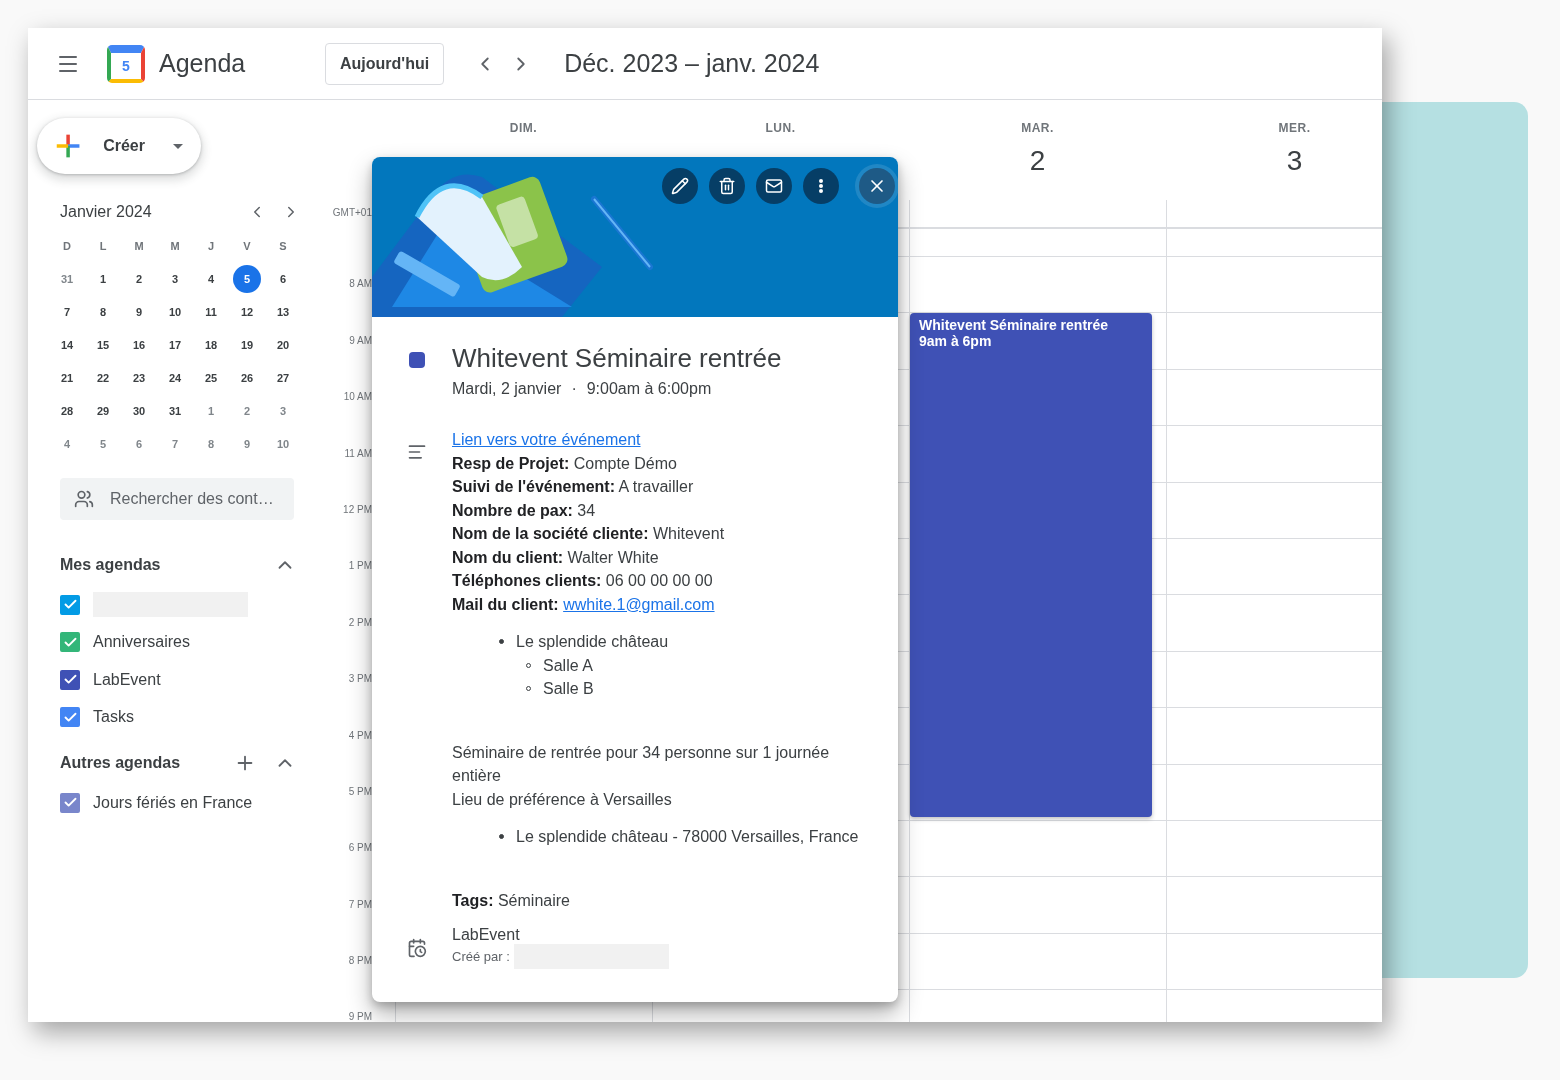  Describe the element at coordinates (173, 802) in the screenshot. I see `calendar-name: Jours fériés en France` at that location.